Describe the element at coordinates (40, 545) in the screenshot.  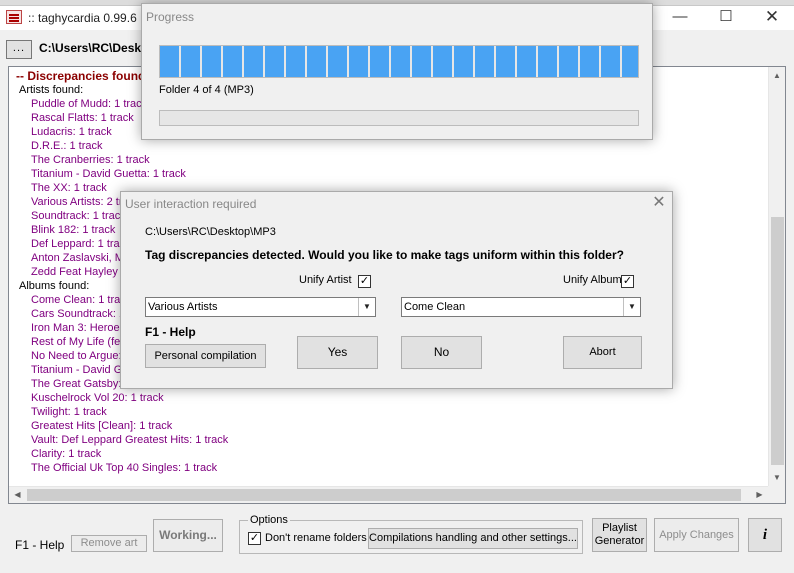
I see `f1-help-label: F1 - Help` at that location.